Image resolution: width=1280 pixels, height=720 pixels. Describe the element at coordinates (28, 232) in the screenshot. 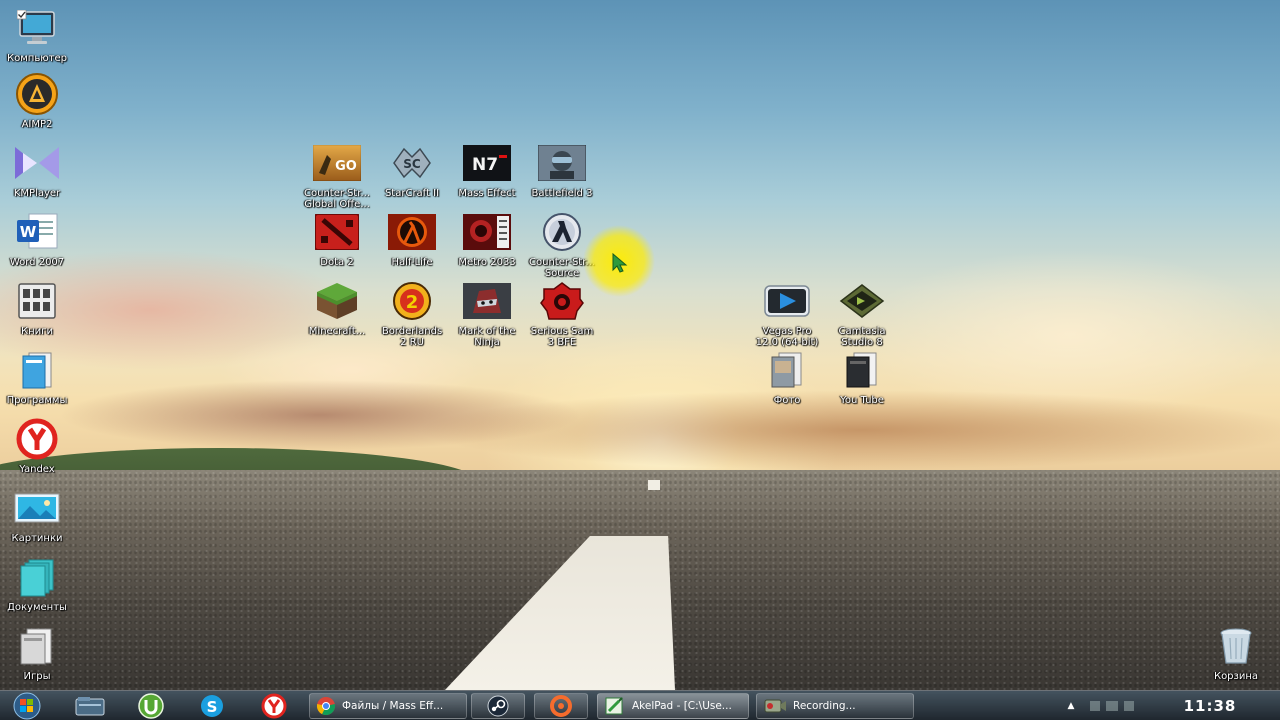

I see `svg-text: W` at that location.